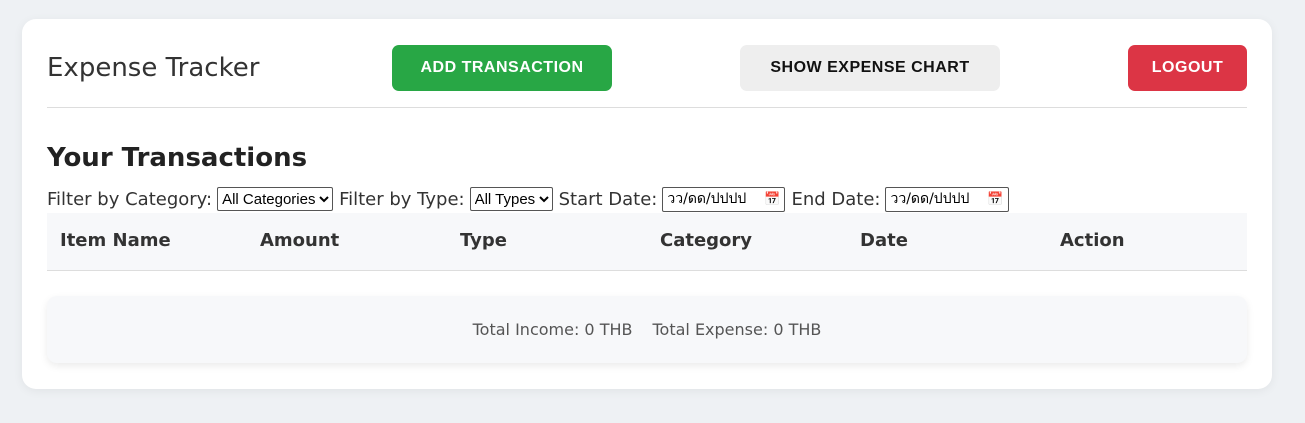 The width and height of the screenshot is (1305, 423). What do you see at coordinates (706, 240) in the screenshot?
I see `column-header-category: Category` at bounding box center [706, 240].